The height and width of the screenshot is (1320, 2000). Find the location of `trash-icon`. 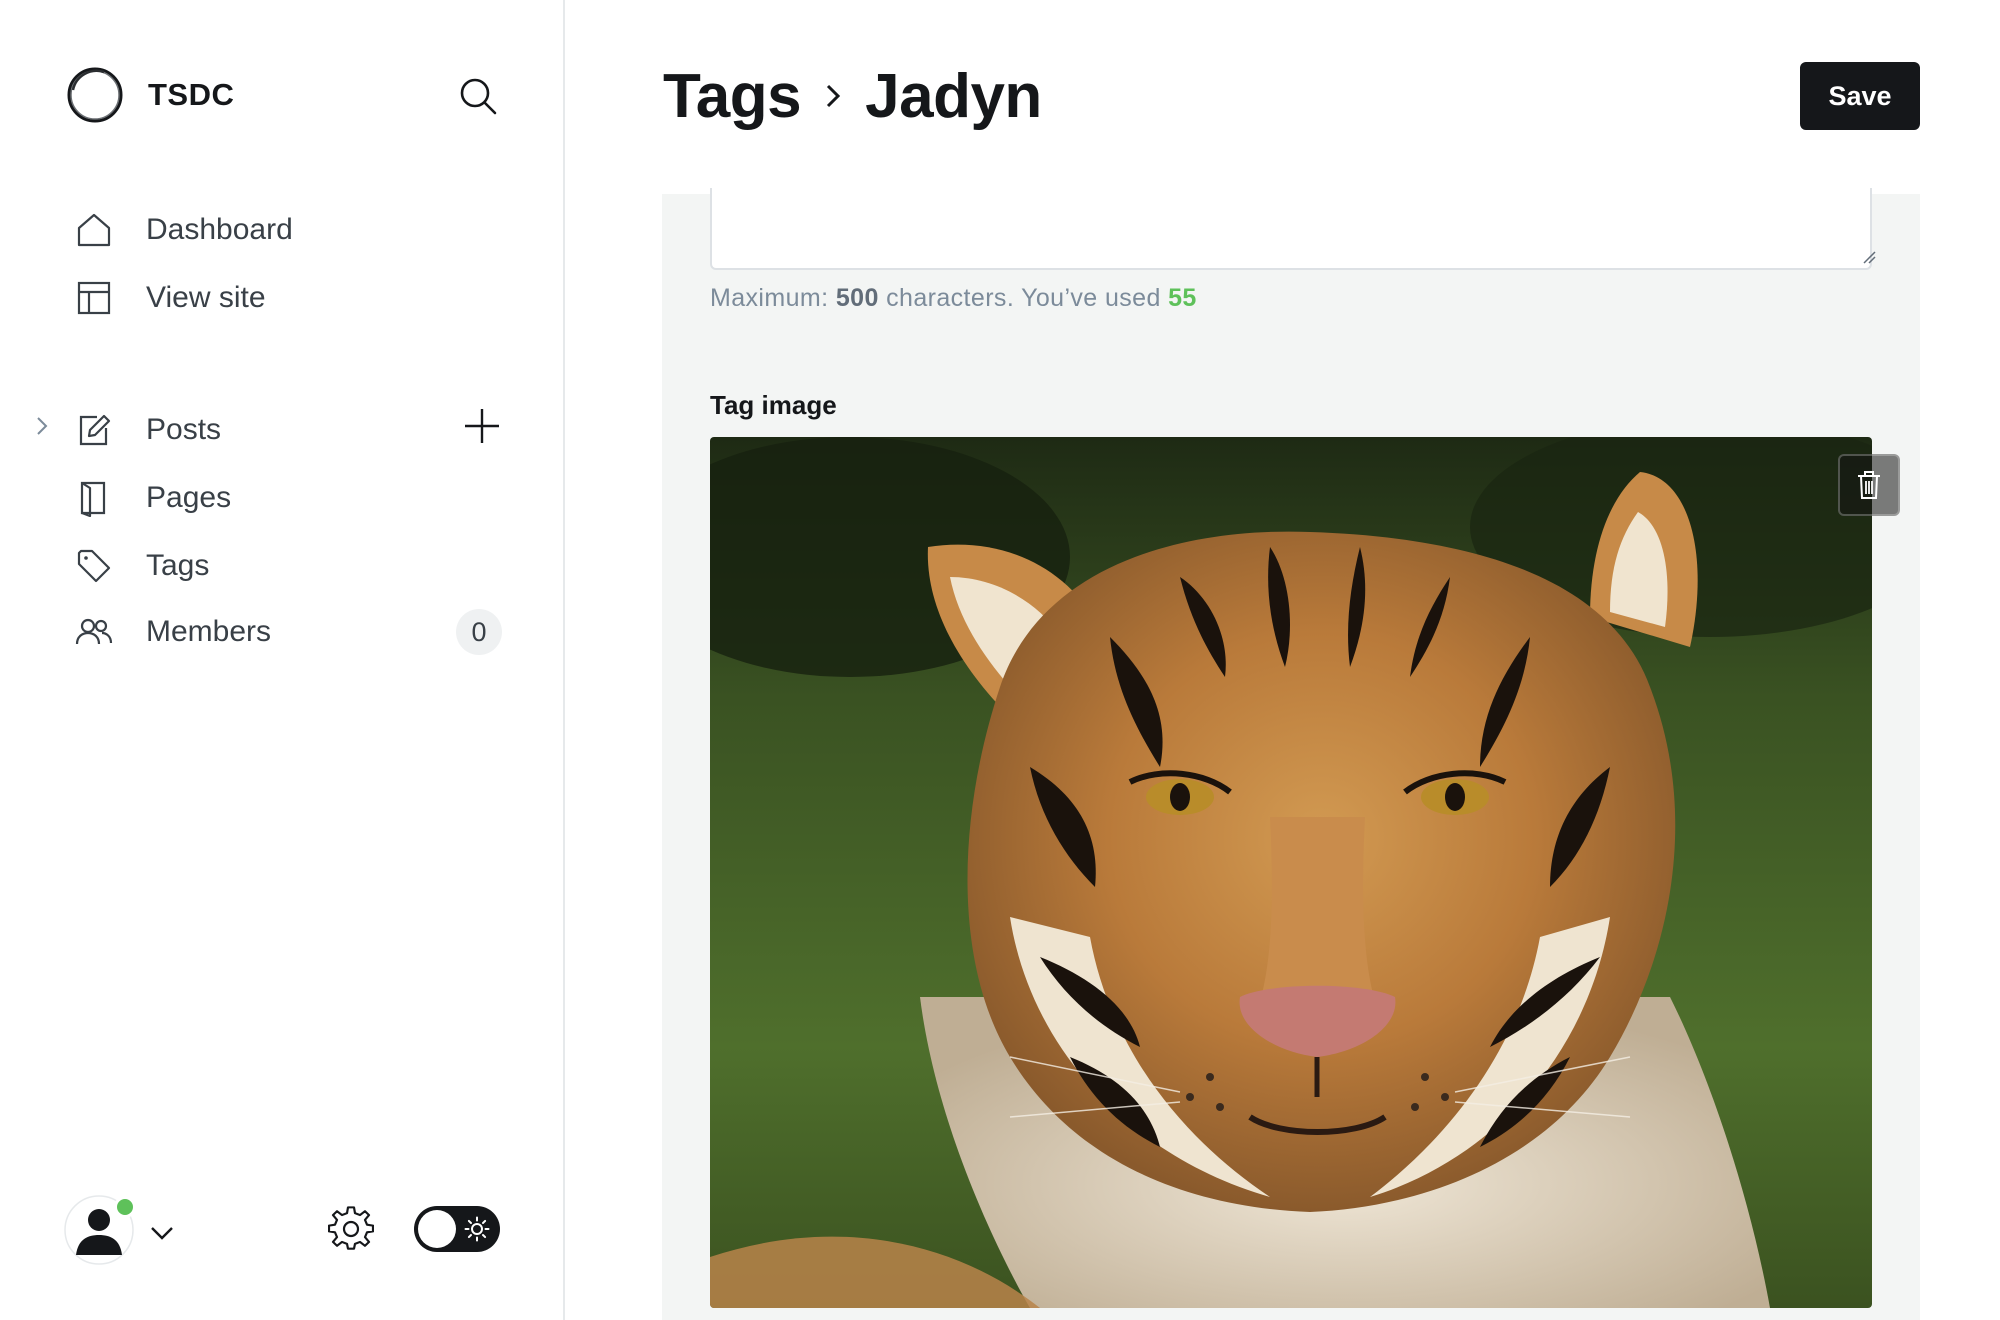

trash-icon is located at coordinates (1869, 485).